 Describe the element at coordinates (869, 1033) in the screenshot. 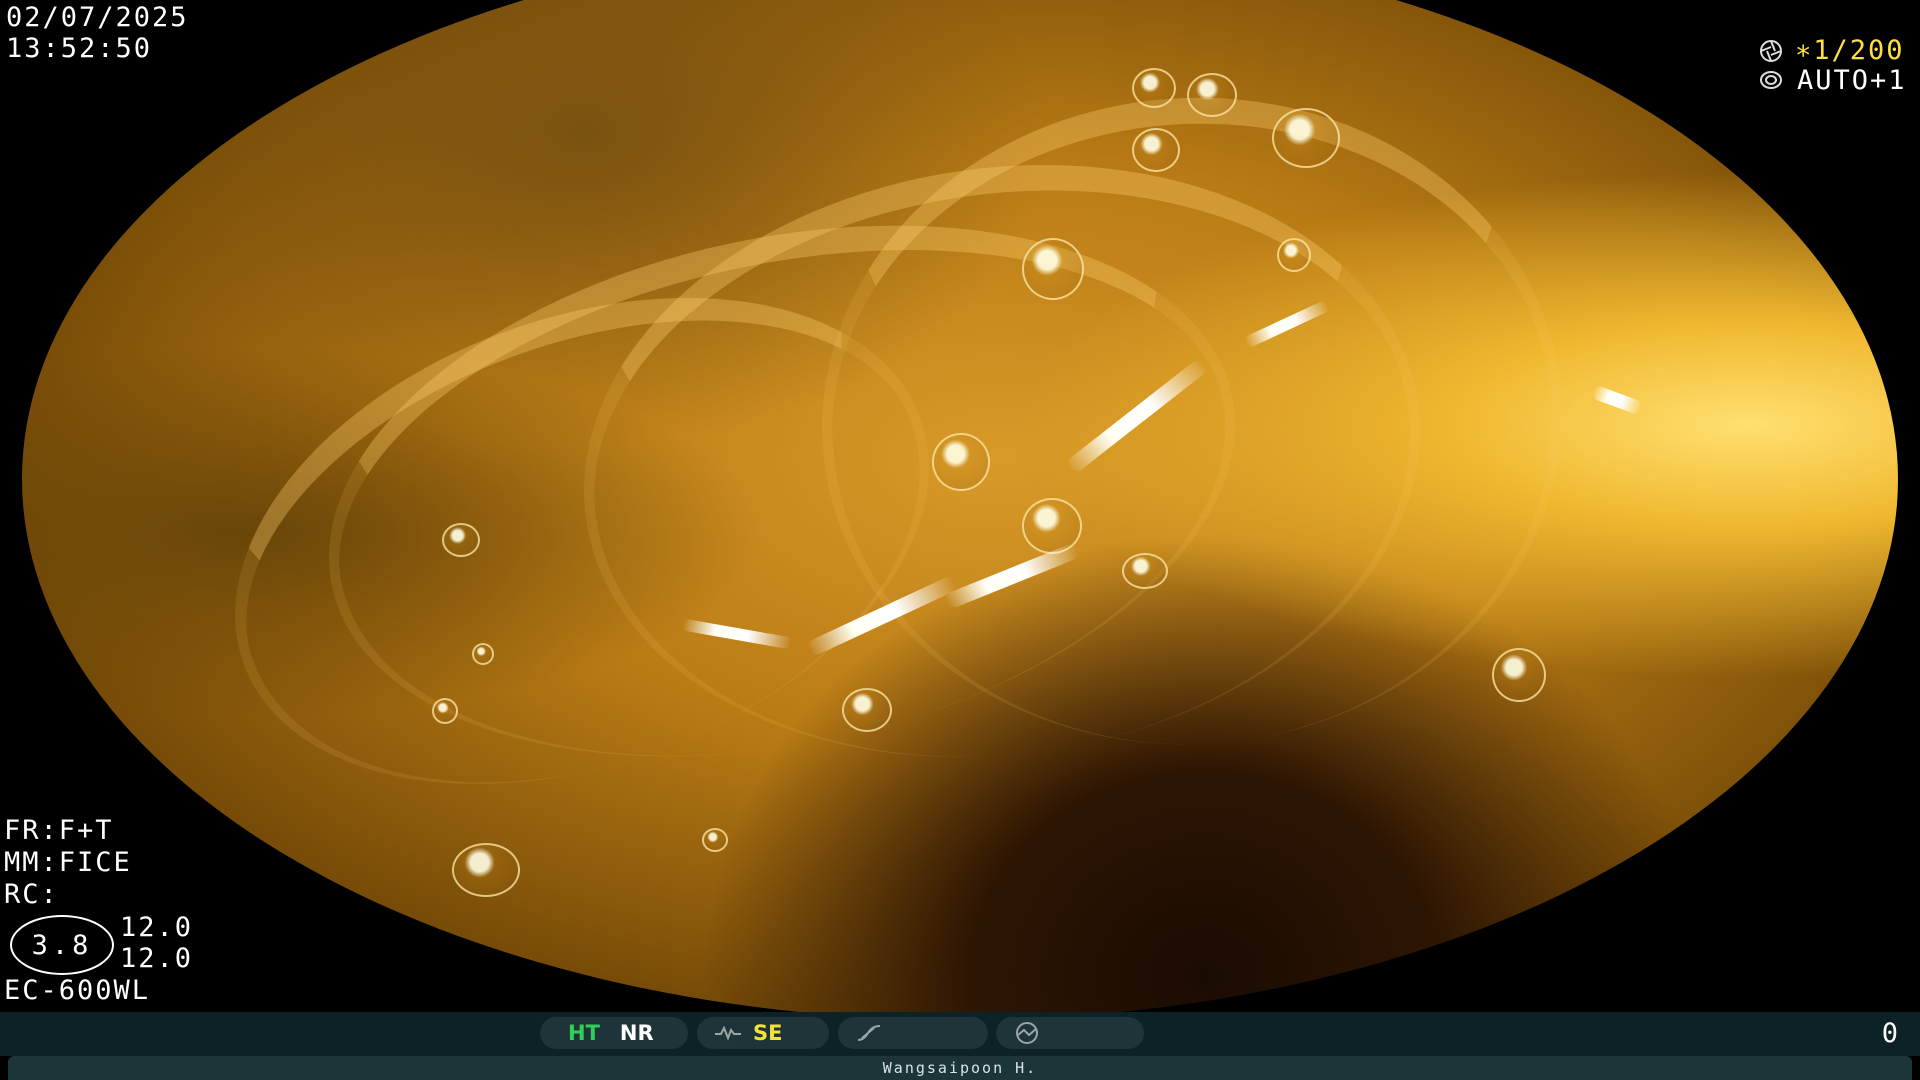

I see `color-icon` at that location.